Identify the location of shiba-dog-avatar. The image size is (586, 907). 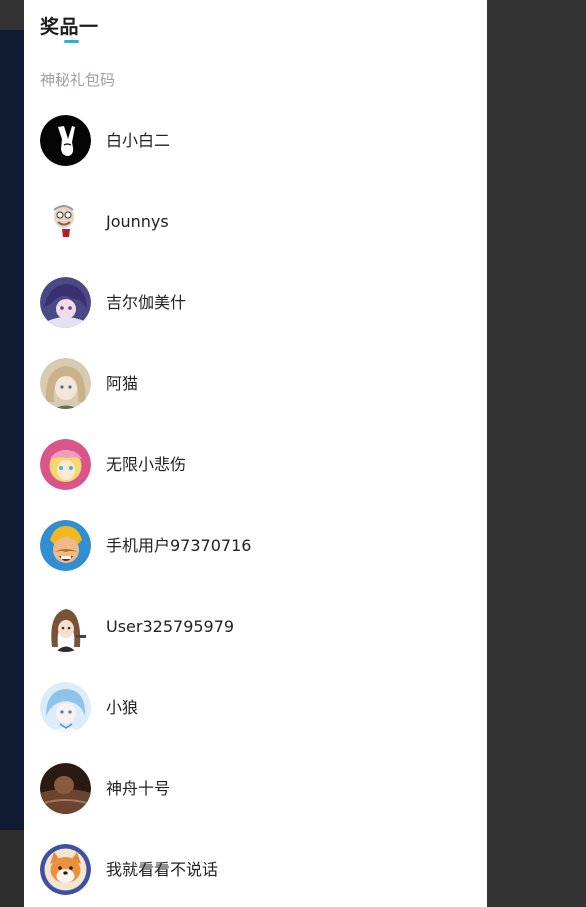
(65, 869).